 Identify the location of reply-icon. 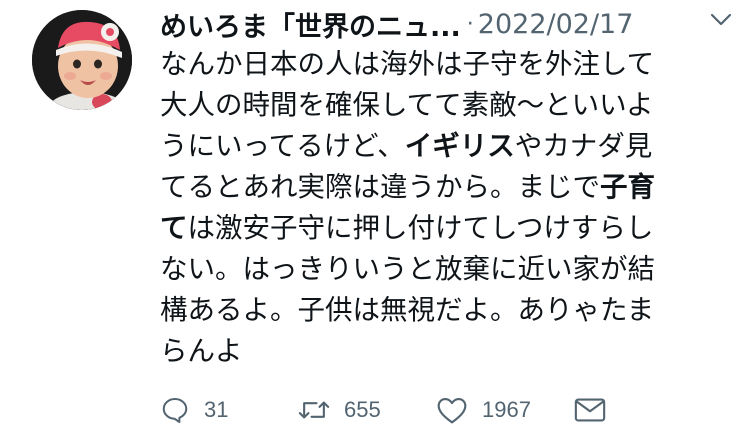
(175, 410).